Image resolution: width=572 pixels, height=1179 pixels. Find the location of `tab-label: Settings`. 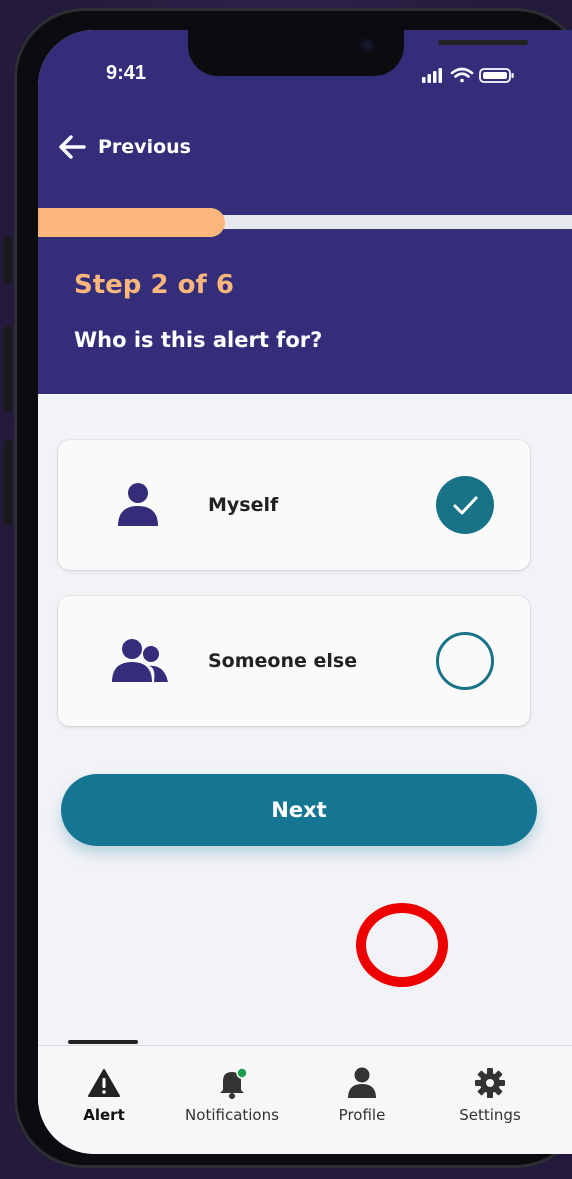

tab-label: Settings is located at coordinates (490, 1115).